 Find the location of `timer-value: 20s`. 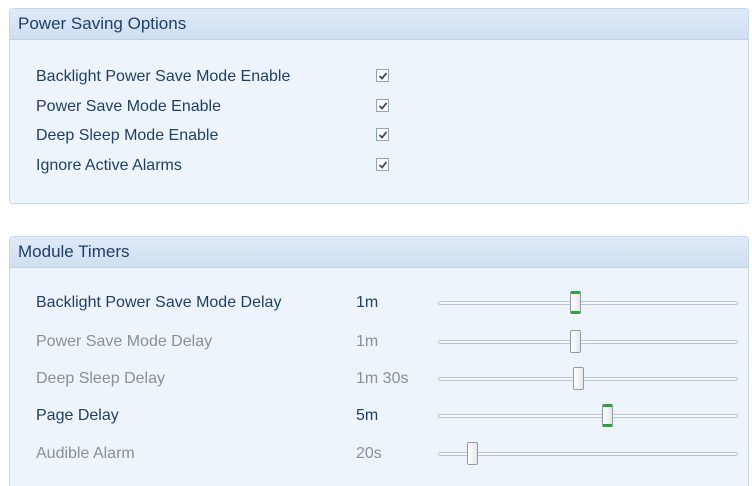

timer-value: 20s is located at coordinates (369, 453).